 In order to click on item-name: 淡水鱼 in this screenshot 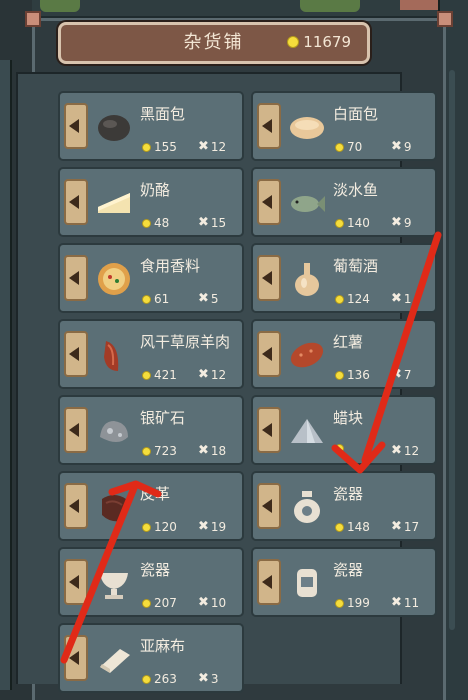, I will do `click(356, 190)`.